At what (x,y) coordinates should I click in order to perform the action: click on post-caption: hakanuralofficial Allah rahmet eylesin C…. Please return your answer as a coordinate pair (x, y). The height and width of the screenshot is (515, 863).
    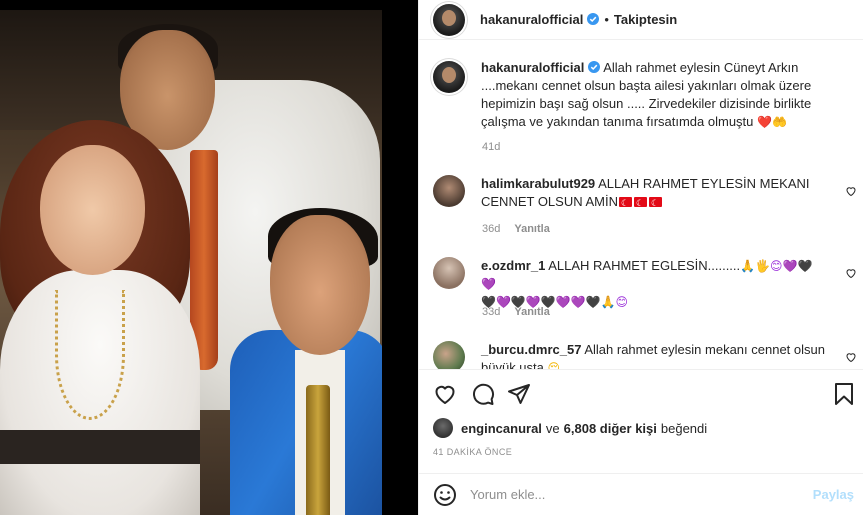
    Looking at the image, I should click on (643, 95).